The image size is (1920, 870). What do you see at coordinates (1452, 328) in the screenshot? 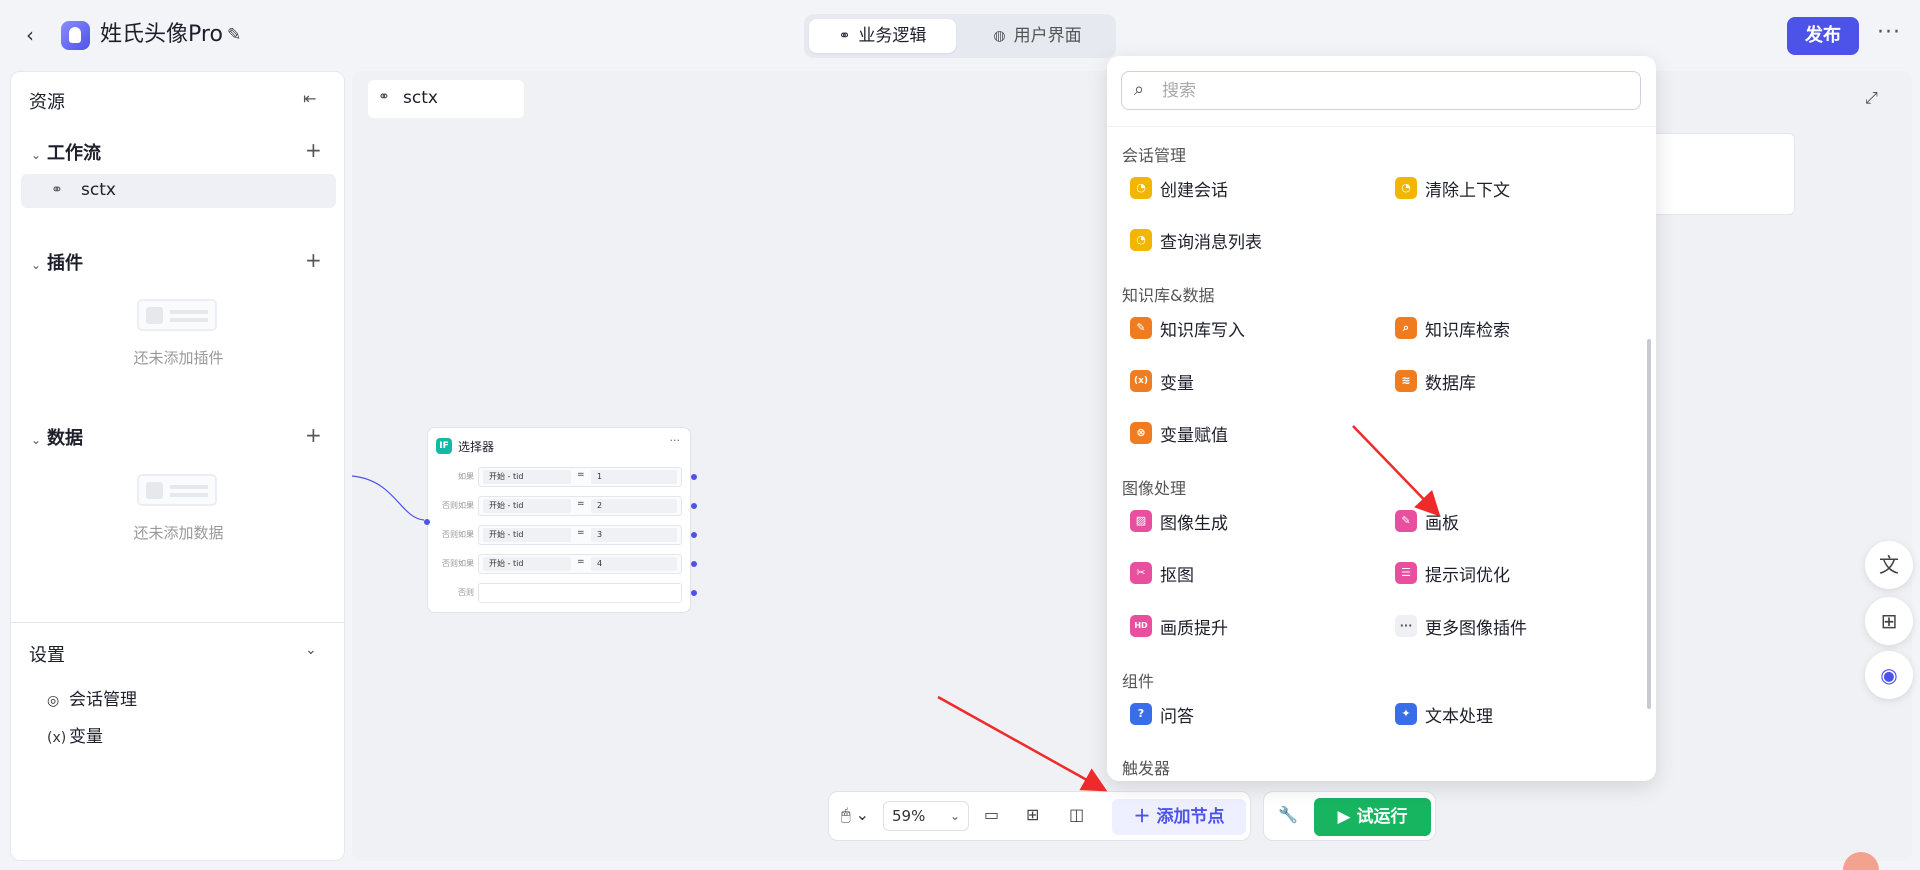
I see `picker-item-knowledge-search: ⌕ 知识库检索` at bounding box center [1452, 328].